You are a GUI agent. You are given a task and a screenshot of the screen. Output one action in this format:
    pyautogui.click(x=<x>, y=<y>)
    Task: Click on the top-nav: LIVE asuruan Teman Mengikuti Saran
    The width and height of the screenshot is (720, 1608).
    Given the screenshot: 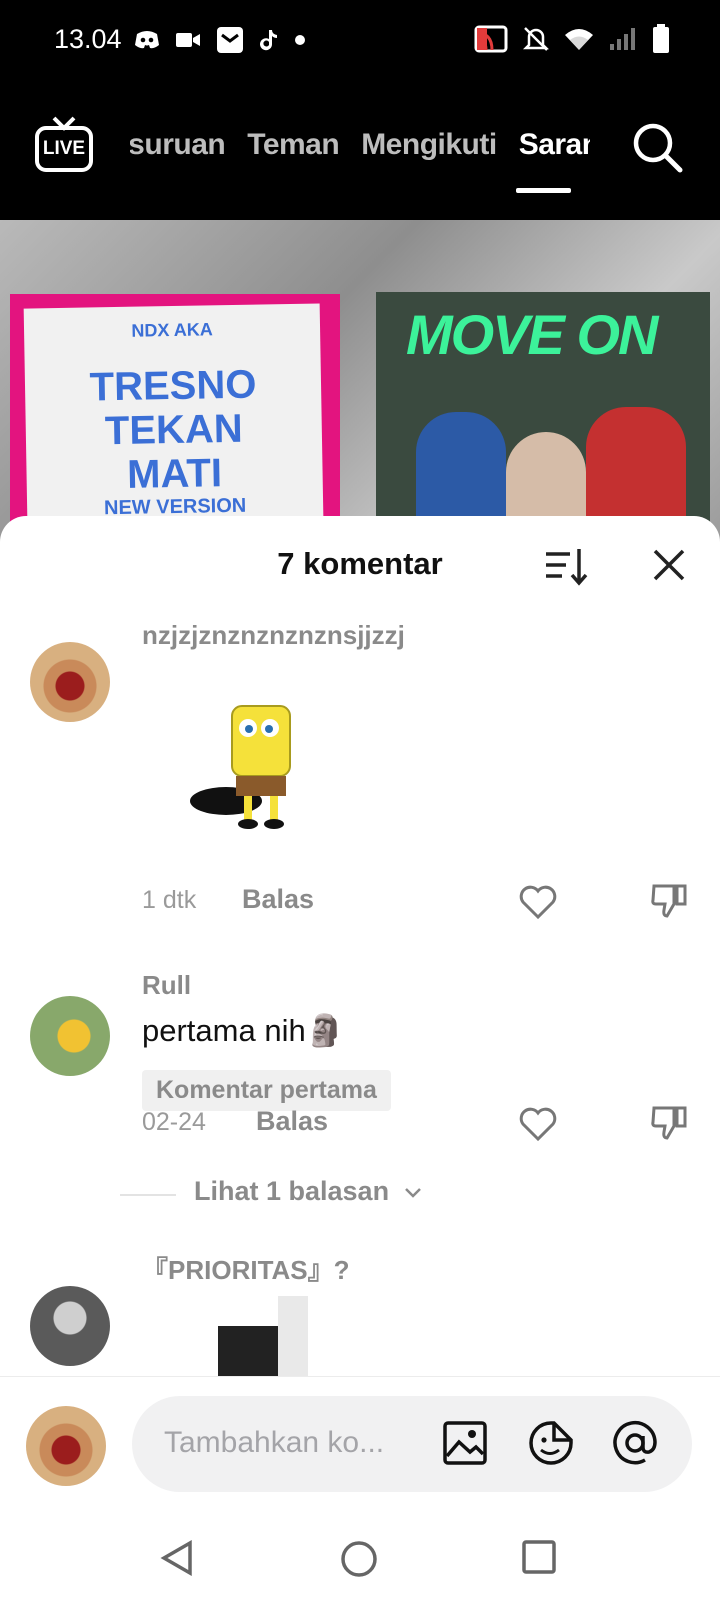 What is the action you would take?
    pyautogui.click(x=360, y=152)
    